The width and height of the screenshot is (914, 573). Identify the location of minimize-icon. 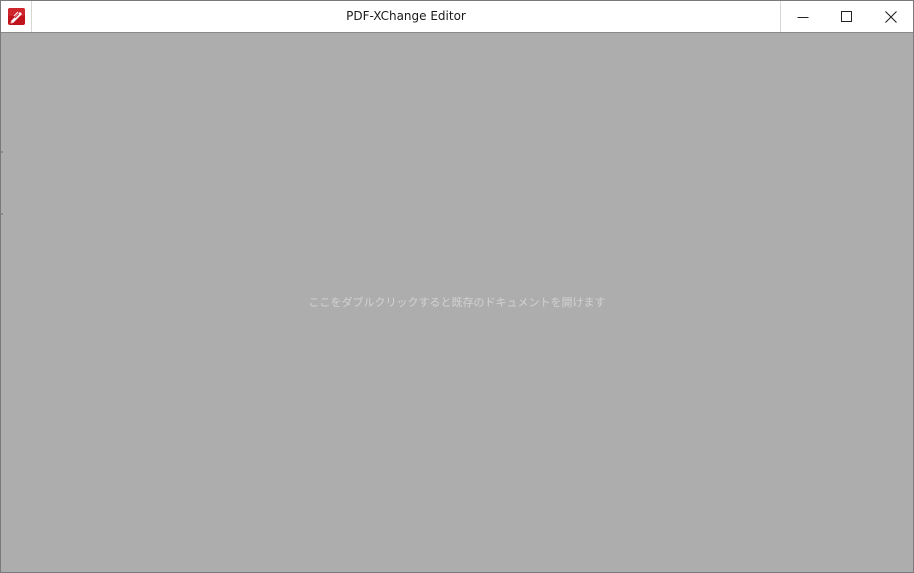
(803, 17).